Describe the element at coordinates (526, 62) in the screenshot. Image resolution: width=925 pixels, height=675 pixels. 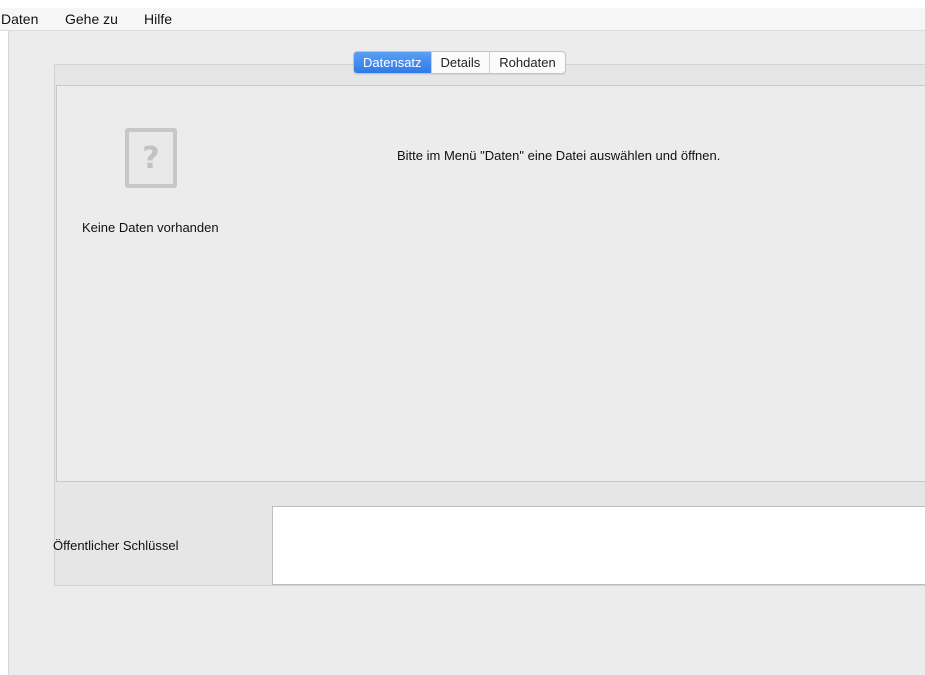
I see `tab-rohdaten: Rohdaten` at that location.